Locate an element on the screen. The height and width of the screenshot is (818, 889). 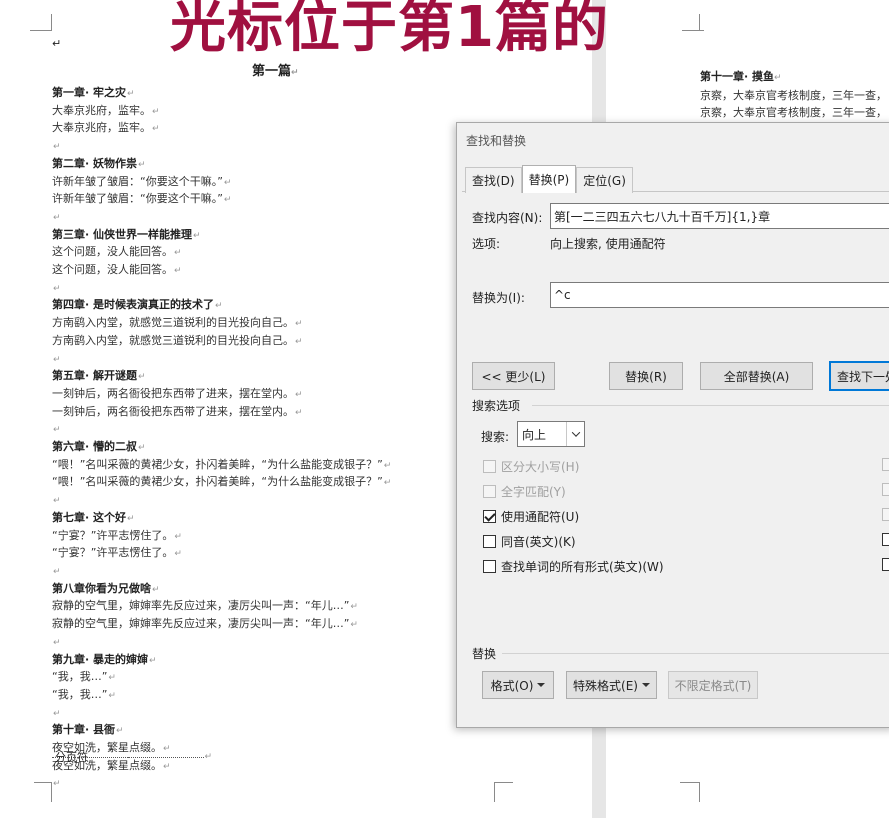
chapter-title: 第六章· 懵的二叔↵ is located at coordinates (221, 448).